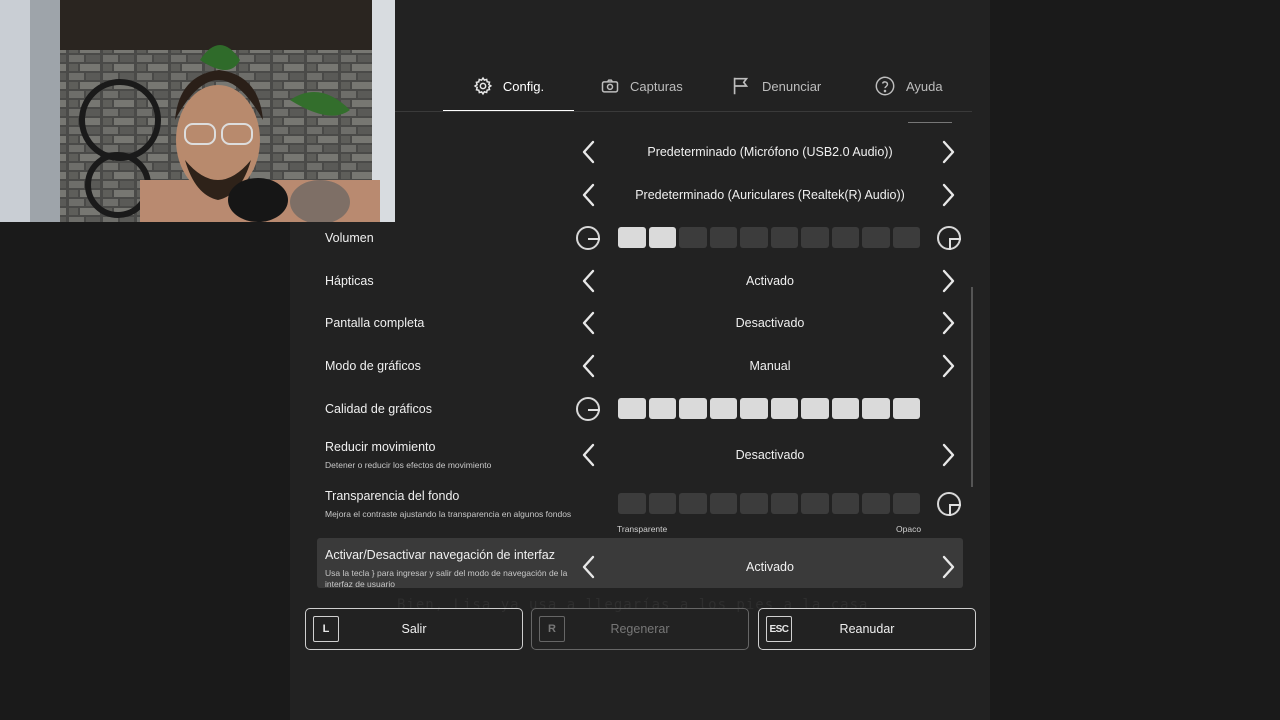  What do you see at coordinates (483, 86) in the screenshot?
I see `gear-icon` at bounding box center [483, 86].